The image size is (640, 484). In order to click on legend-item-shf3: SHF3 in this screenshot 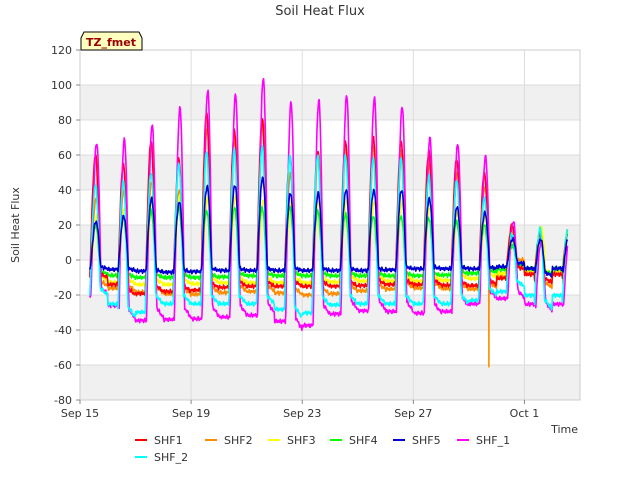, I will do `click(292, 440)`.